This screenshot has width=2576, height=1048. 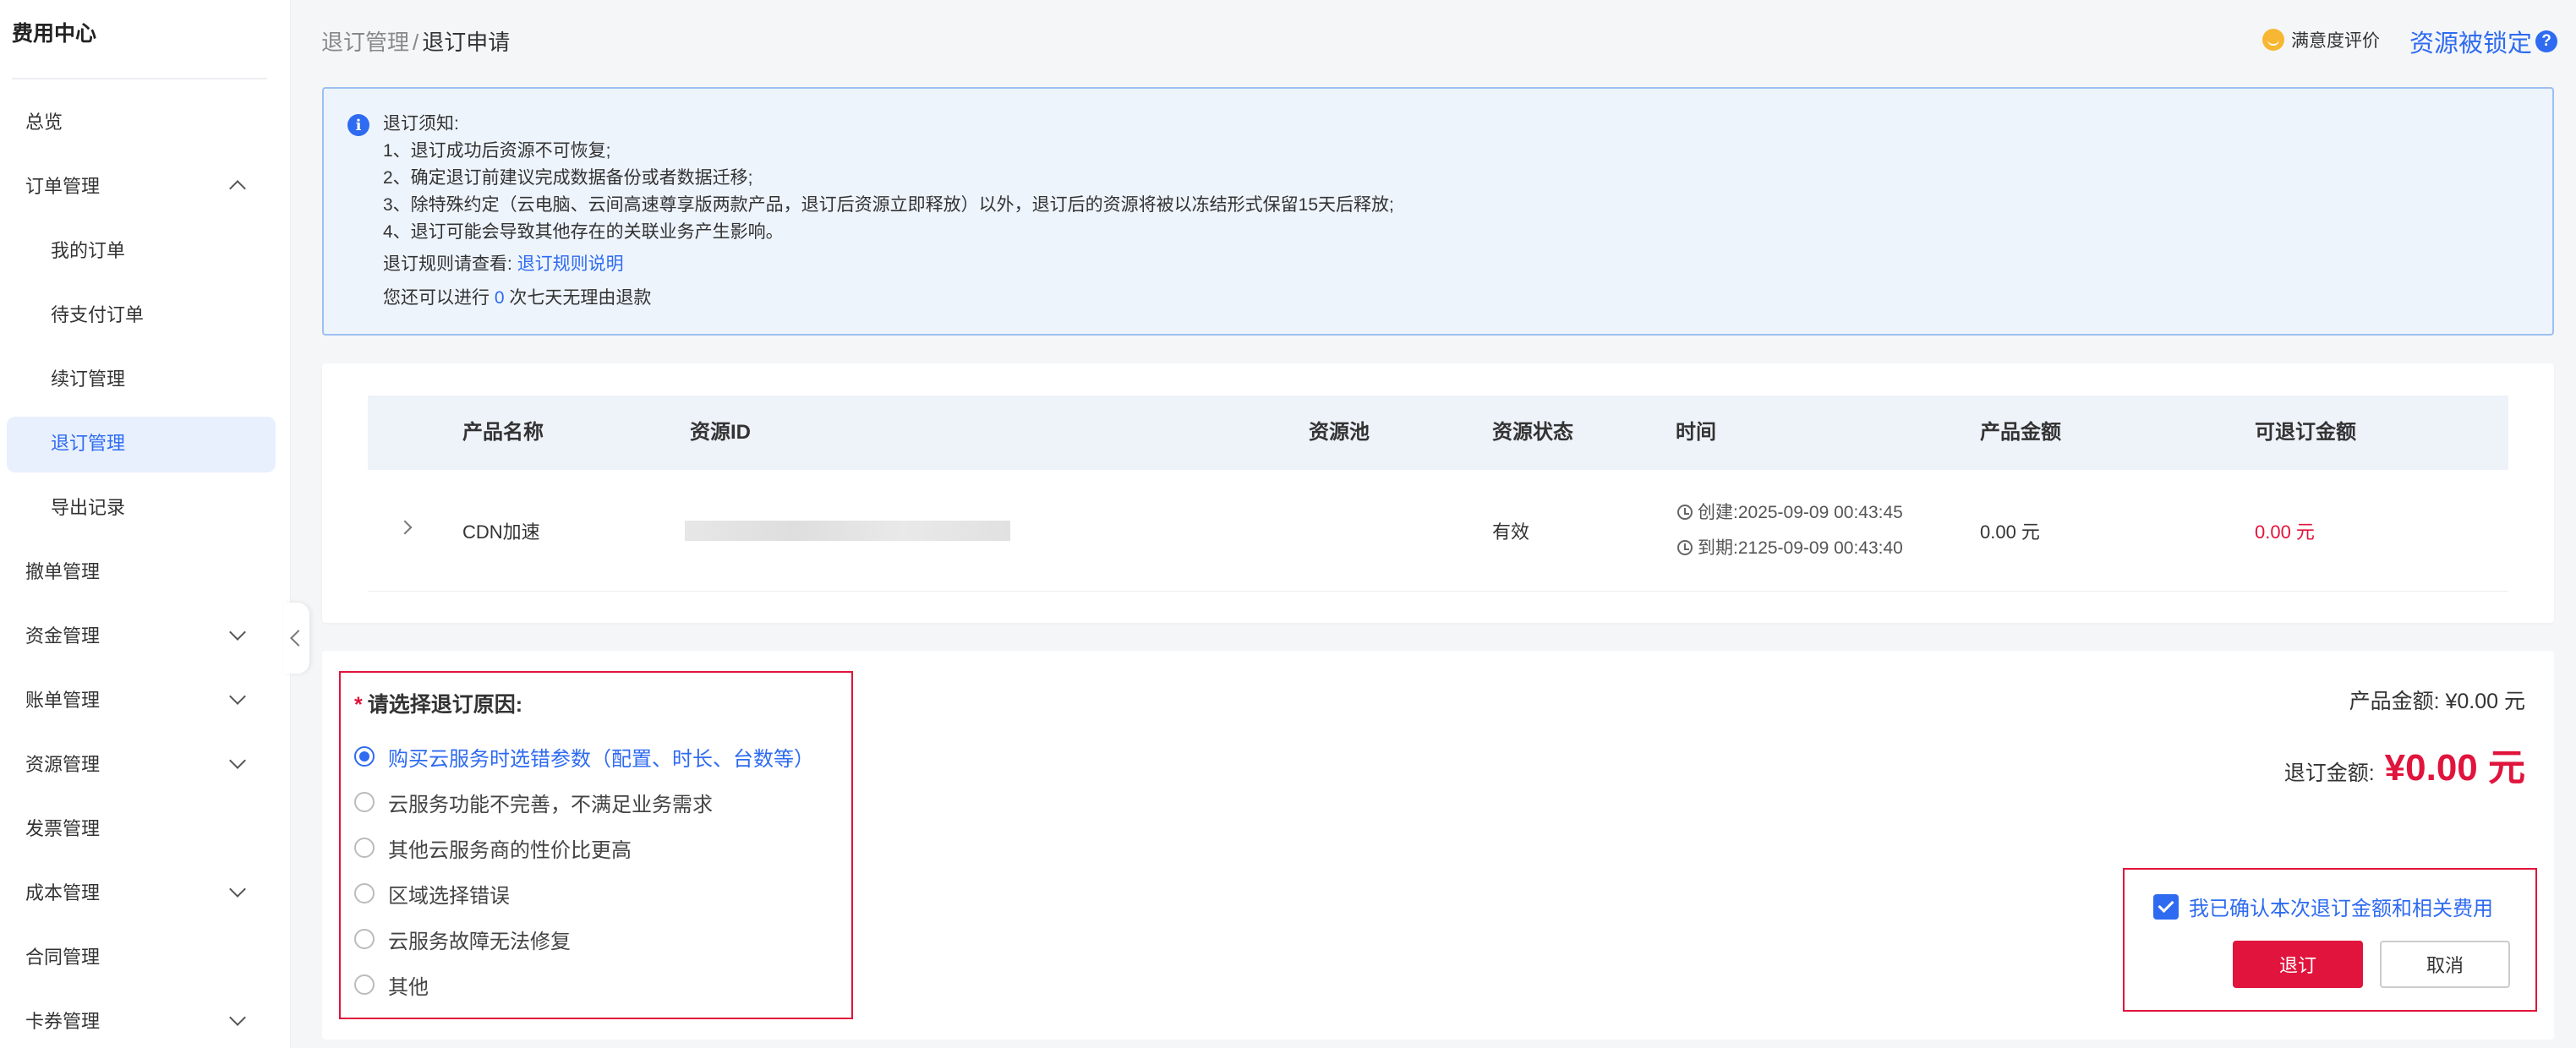 What do you see at coordinates (510, 850) in the screenshot?
I see `reason-option-label: 其他云服务商的性价比更高` at bounding box center [510, 850].